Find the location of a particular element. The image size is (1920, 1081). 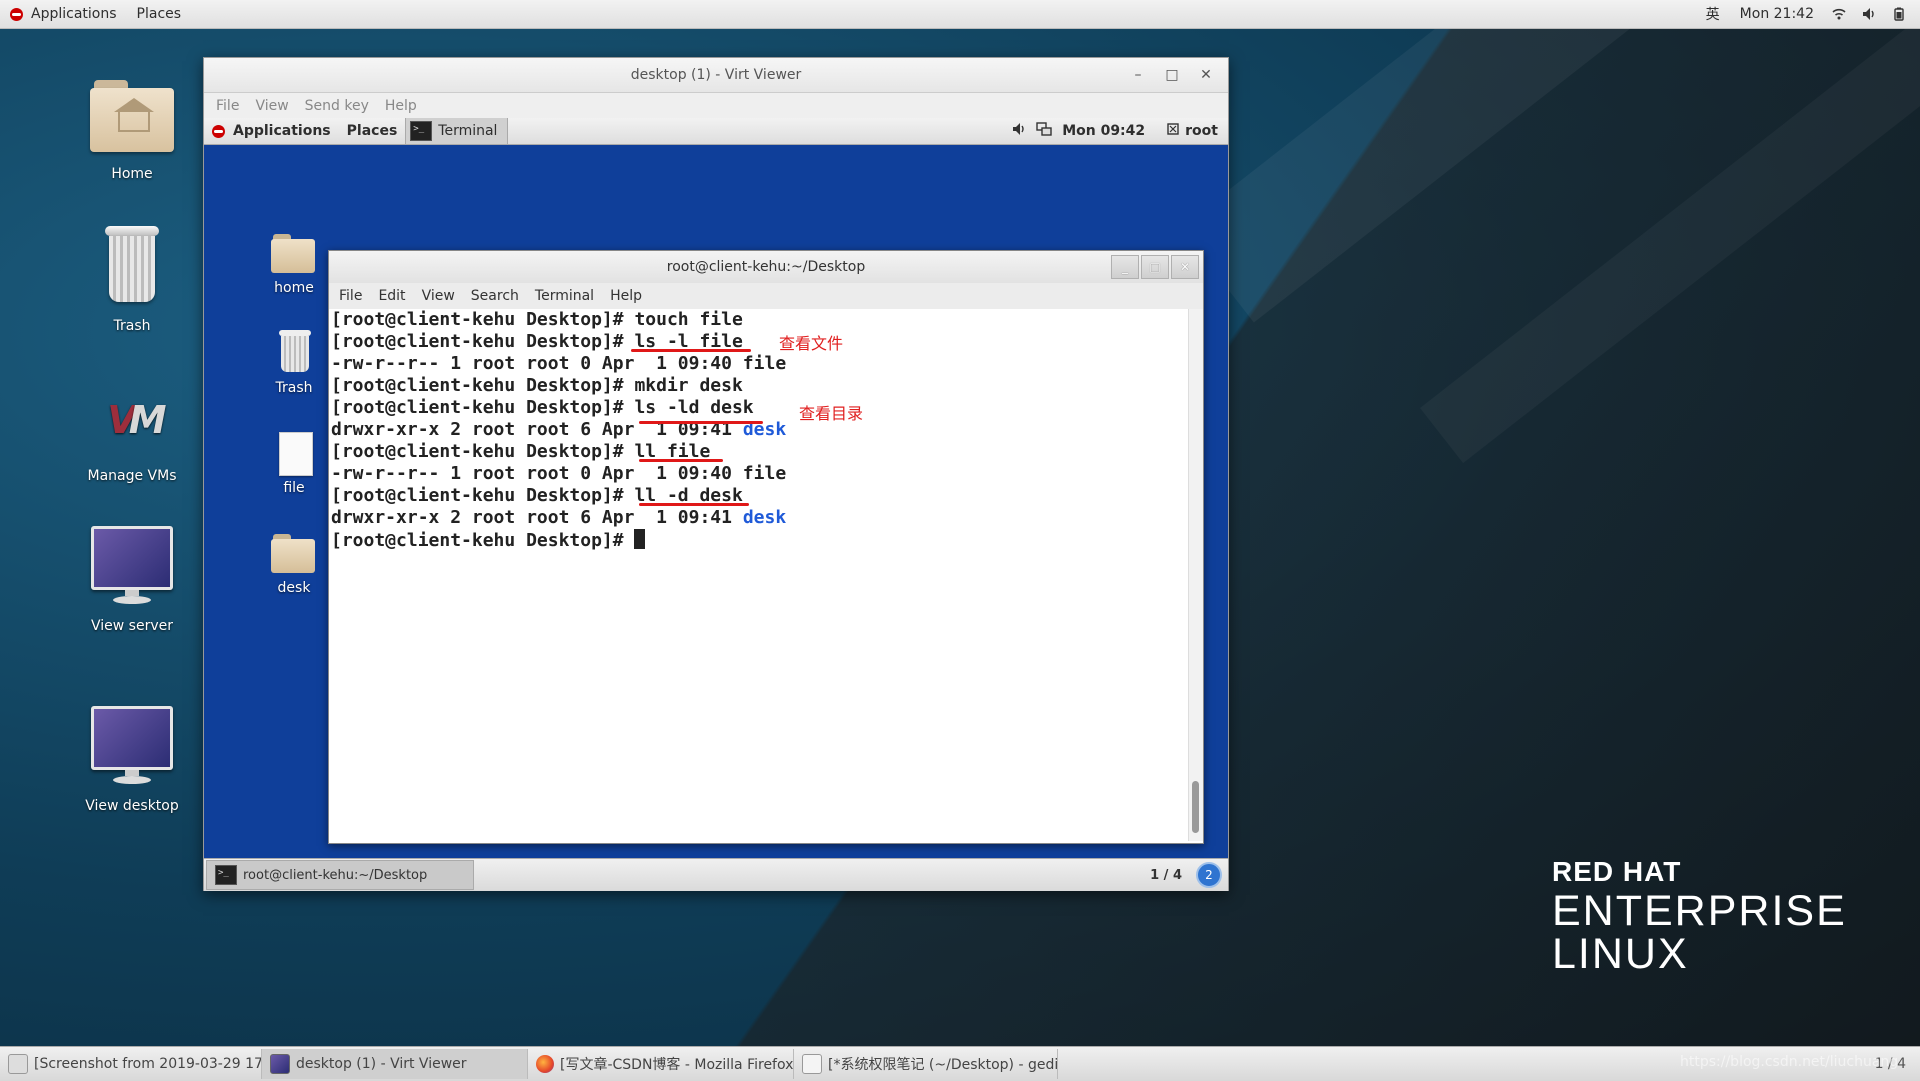

desktop-icon-manage-vms: VM Manage VMs is located at coordinates (132, 428).